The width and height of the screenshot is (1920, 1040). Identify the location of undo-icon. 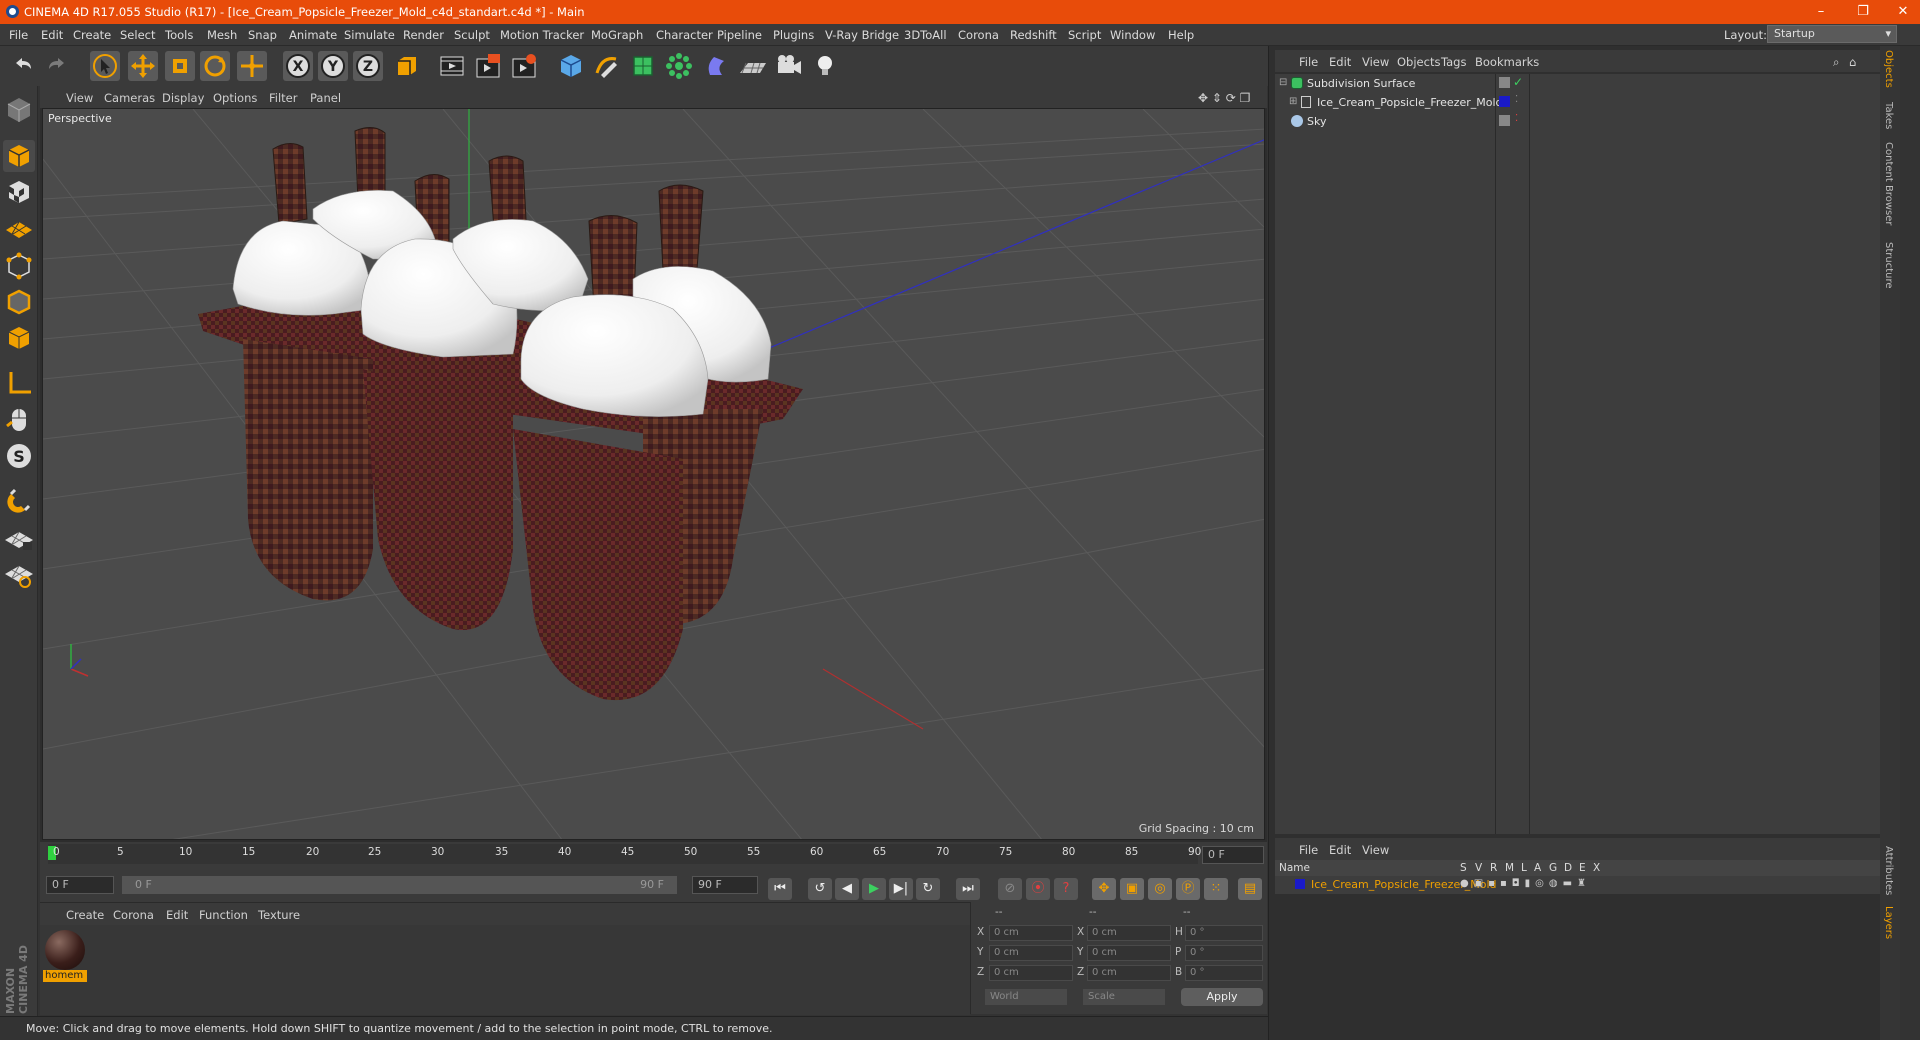
(23, 66).